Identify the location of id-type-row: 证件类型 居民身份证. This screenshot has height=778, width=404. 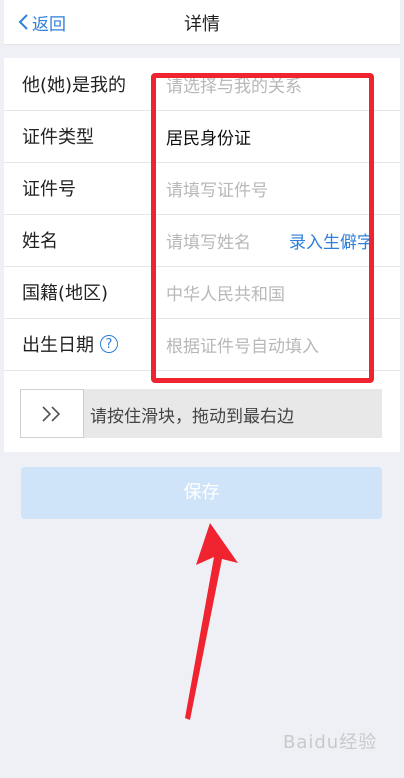
(202, 136).